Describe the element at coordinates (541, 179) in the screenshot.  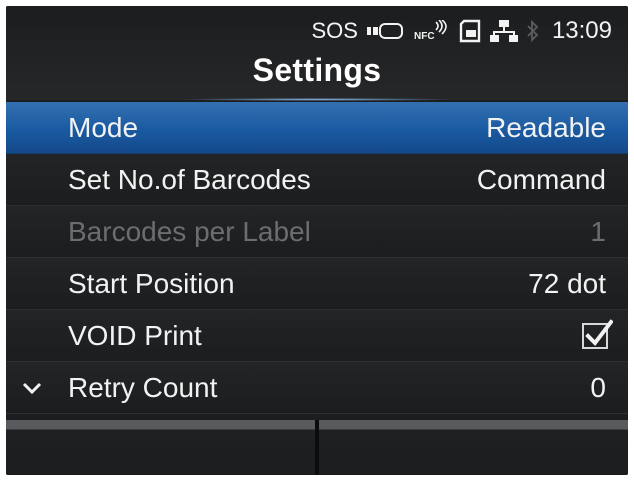
I see `row-value: Command` at that location.